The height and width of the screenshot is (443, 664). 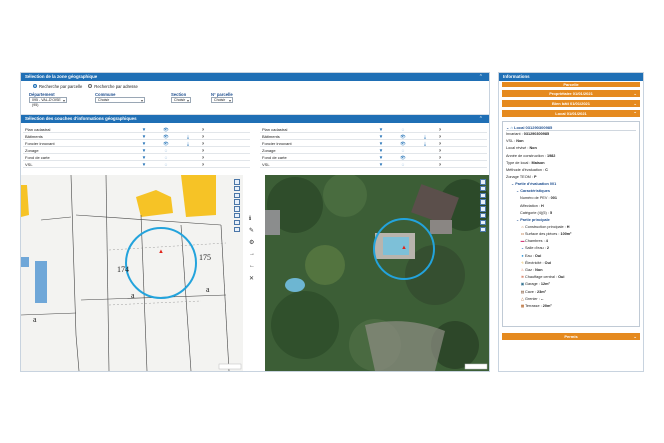 What do you see at coordinates (161, 263) in the screenshot?
I see `selection-circle` at bounding box center [161, 263].